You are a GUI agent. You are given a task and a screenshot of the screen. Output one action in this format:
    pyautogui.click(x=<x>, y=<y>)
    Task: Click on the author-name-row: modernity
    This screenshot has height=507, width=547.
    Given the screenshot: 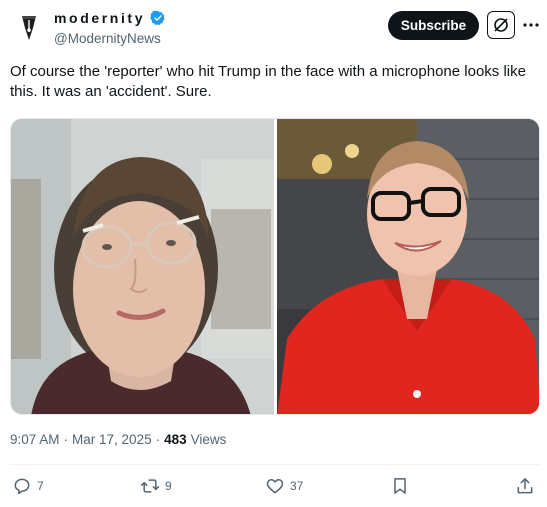 What is the action you would take?
    pyautogui.click(x=110, y=18)
    